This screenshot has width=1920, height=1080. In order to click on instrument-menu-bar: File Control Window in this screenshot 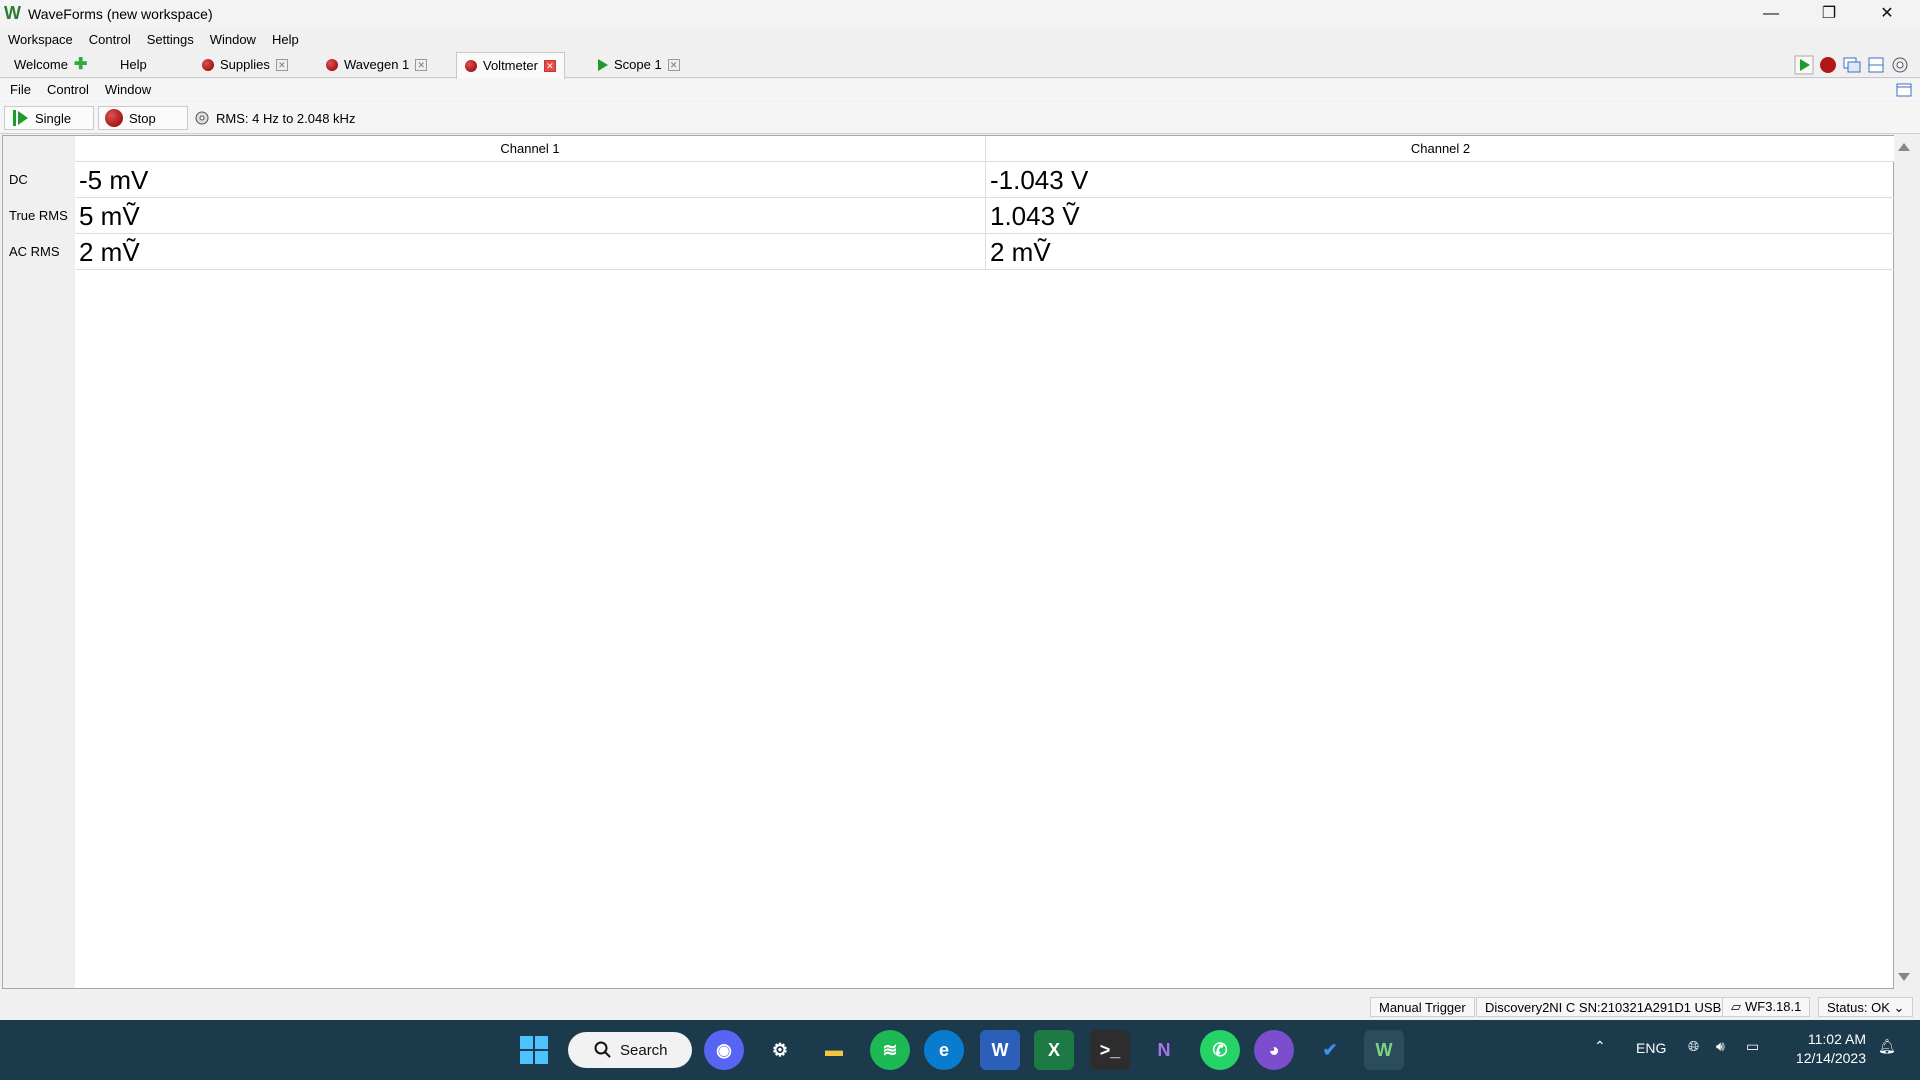, I will do `click(960, 90)`.